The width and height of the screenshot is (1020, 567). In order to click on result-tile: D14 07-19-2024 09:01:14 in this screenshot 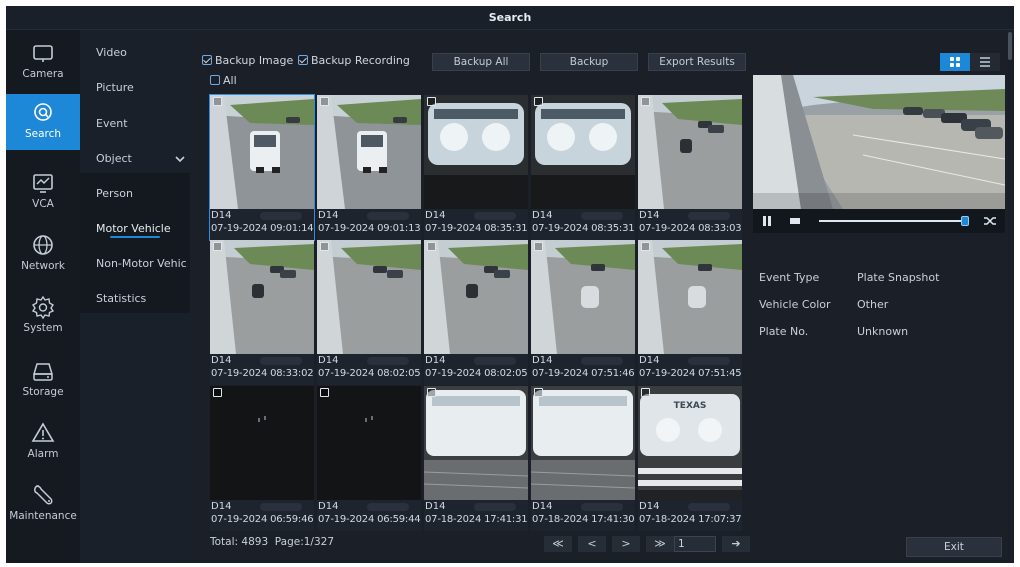, I will do `click(262, 167)`.